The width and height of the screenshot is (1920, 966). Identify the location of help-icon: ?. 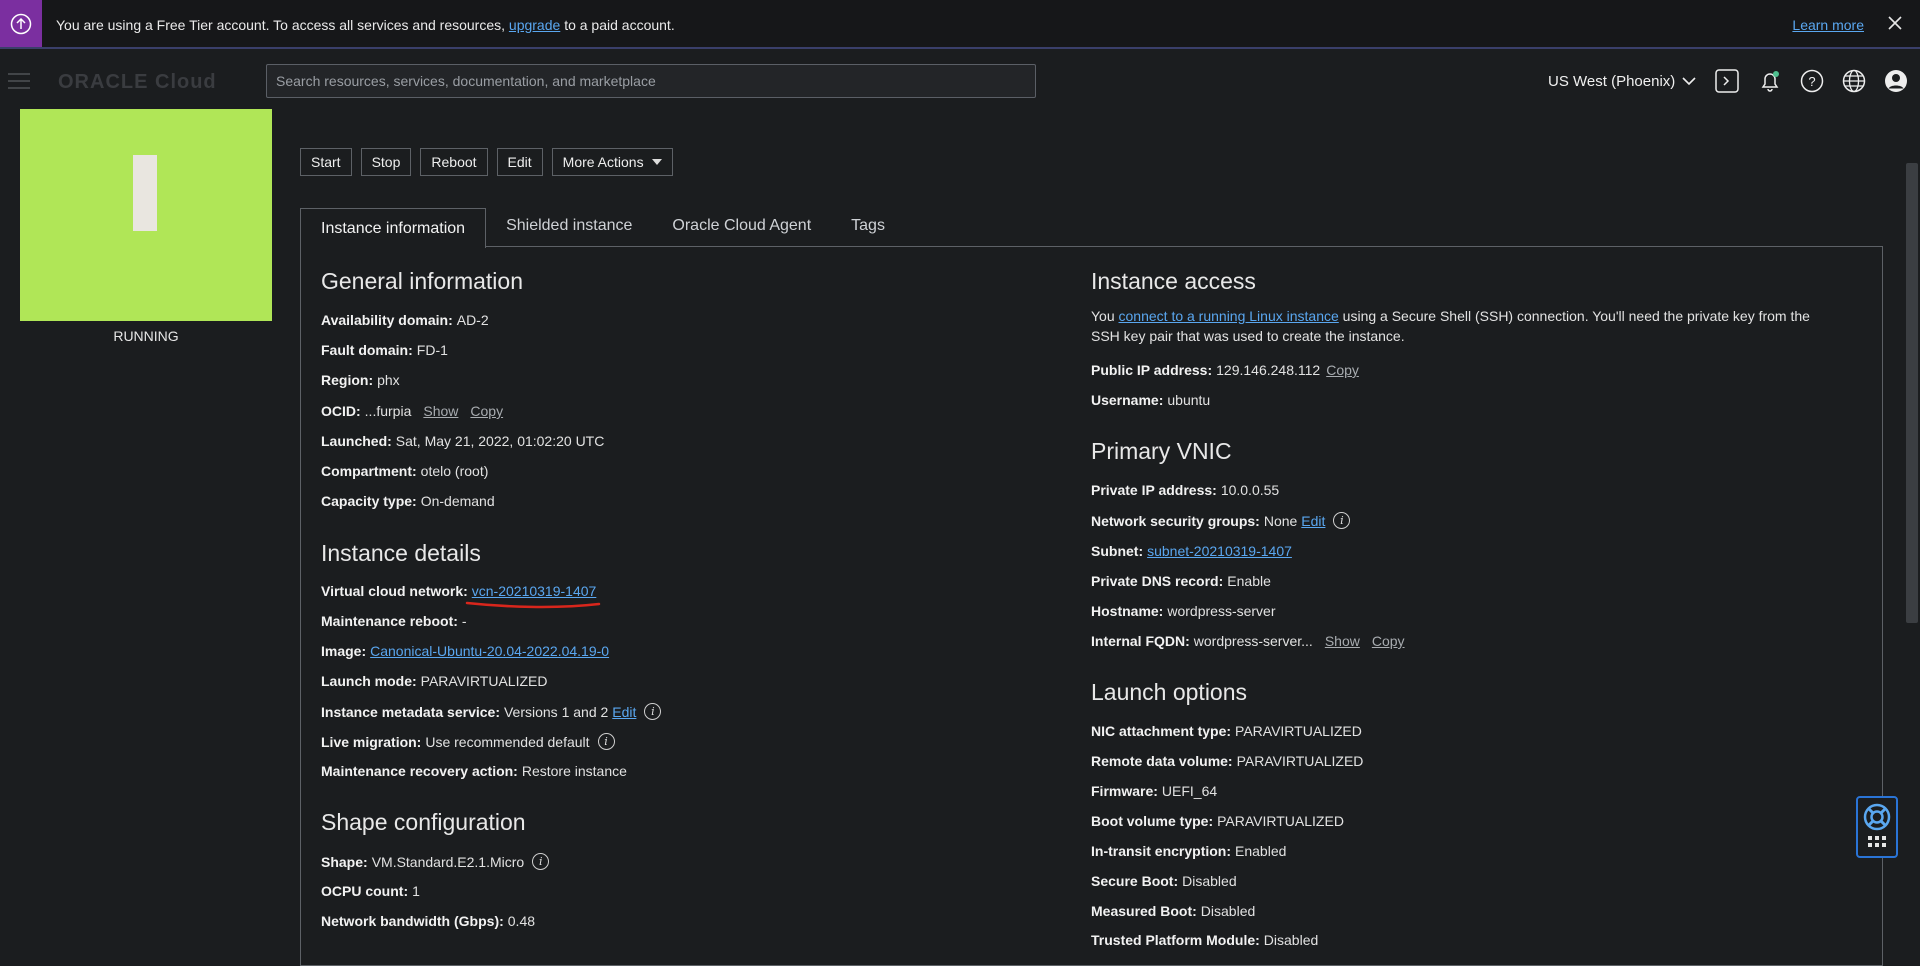
(1812, 81).